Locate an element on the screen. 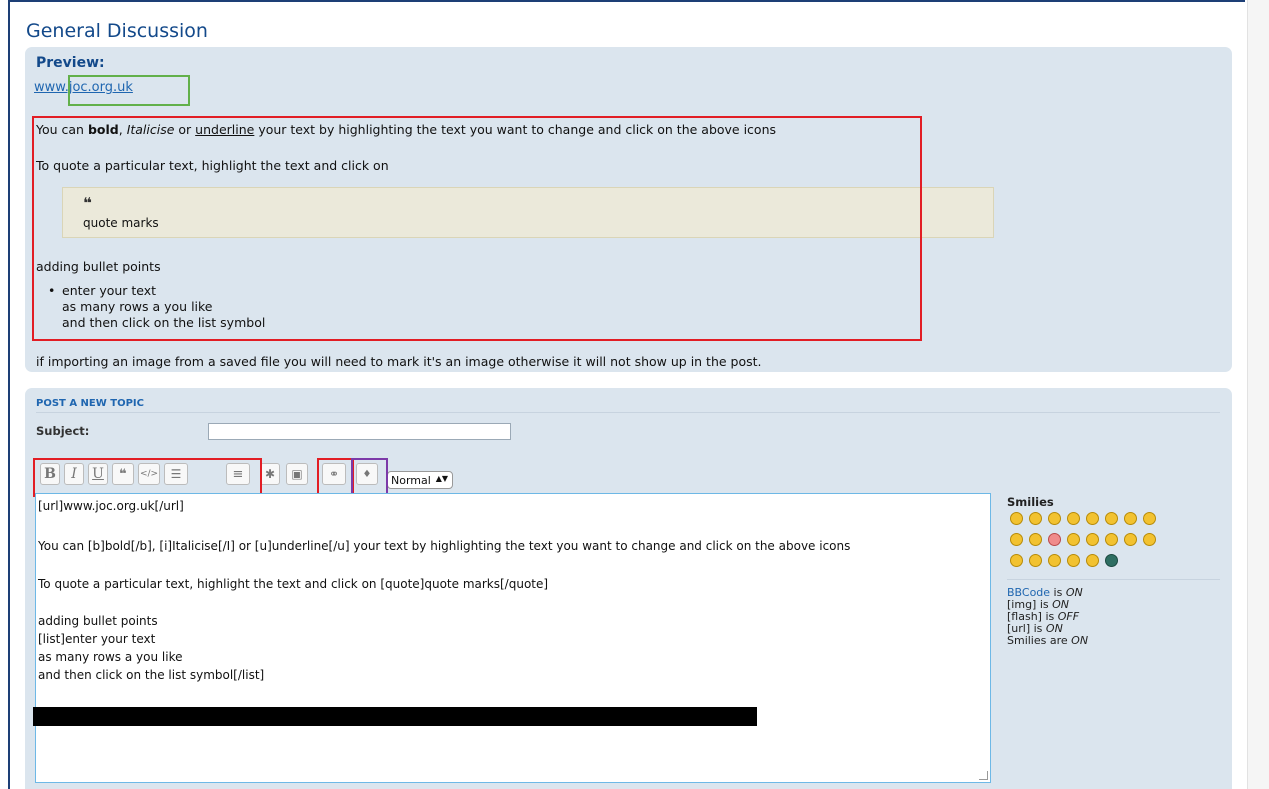 The height and width of the screenshot is (789, 1269). bullet-item: as many rows a you like is located at coordinates (158, 307).